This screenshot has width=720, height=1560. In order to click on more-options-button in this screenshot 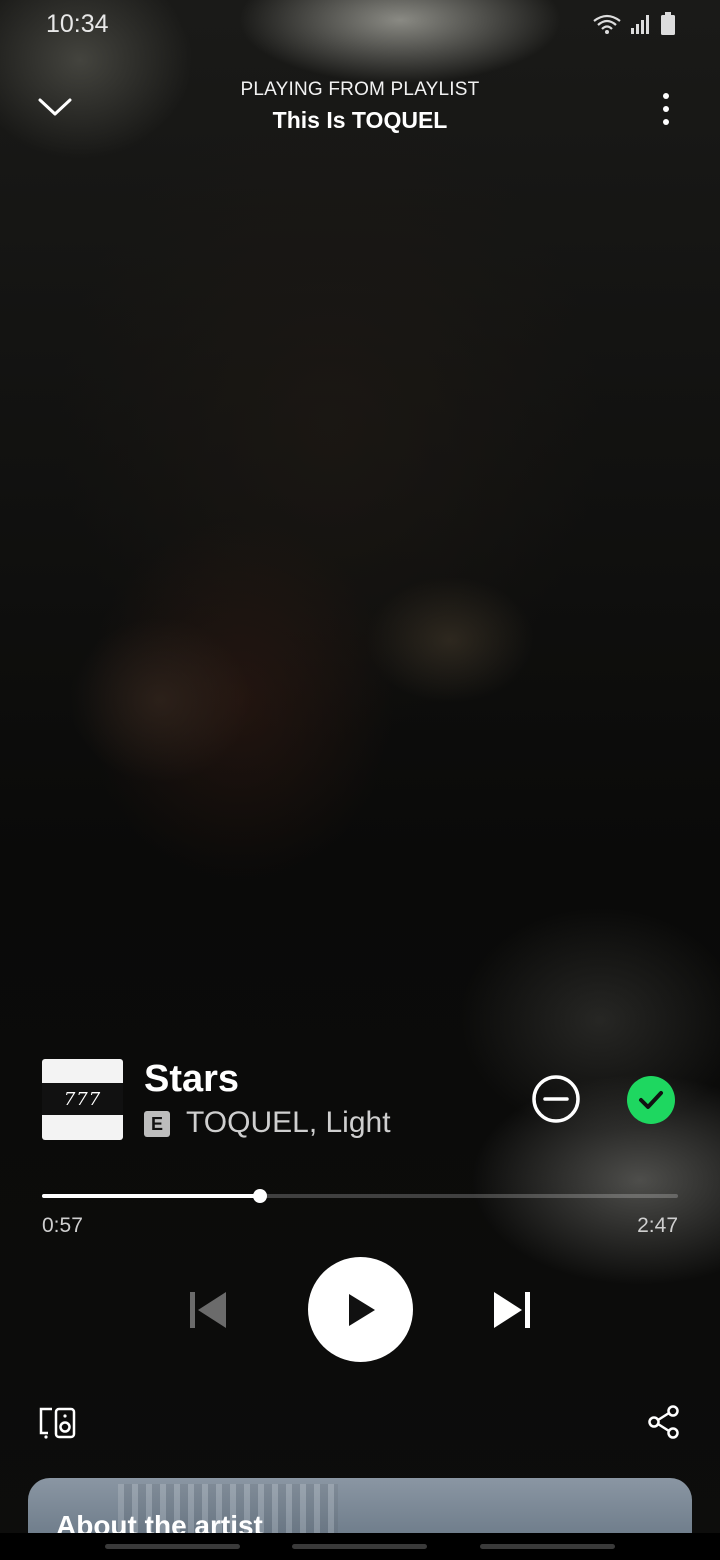, I will do `click(666, 109)`.